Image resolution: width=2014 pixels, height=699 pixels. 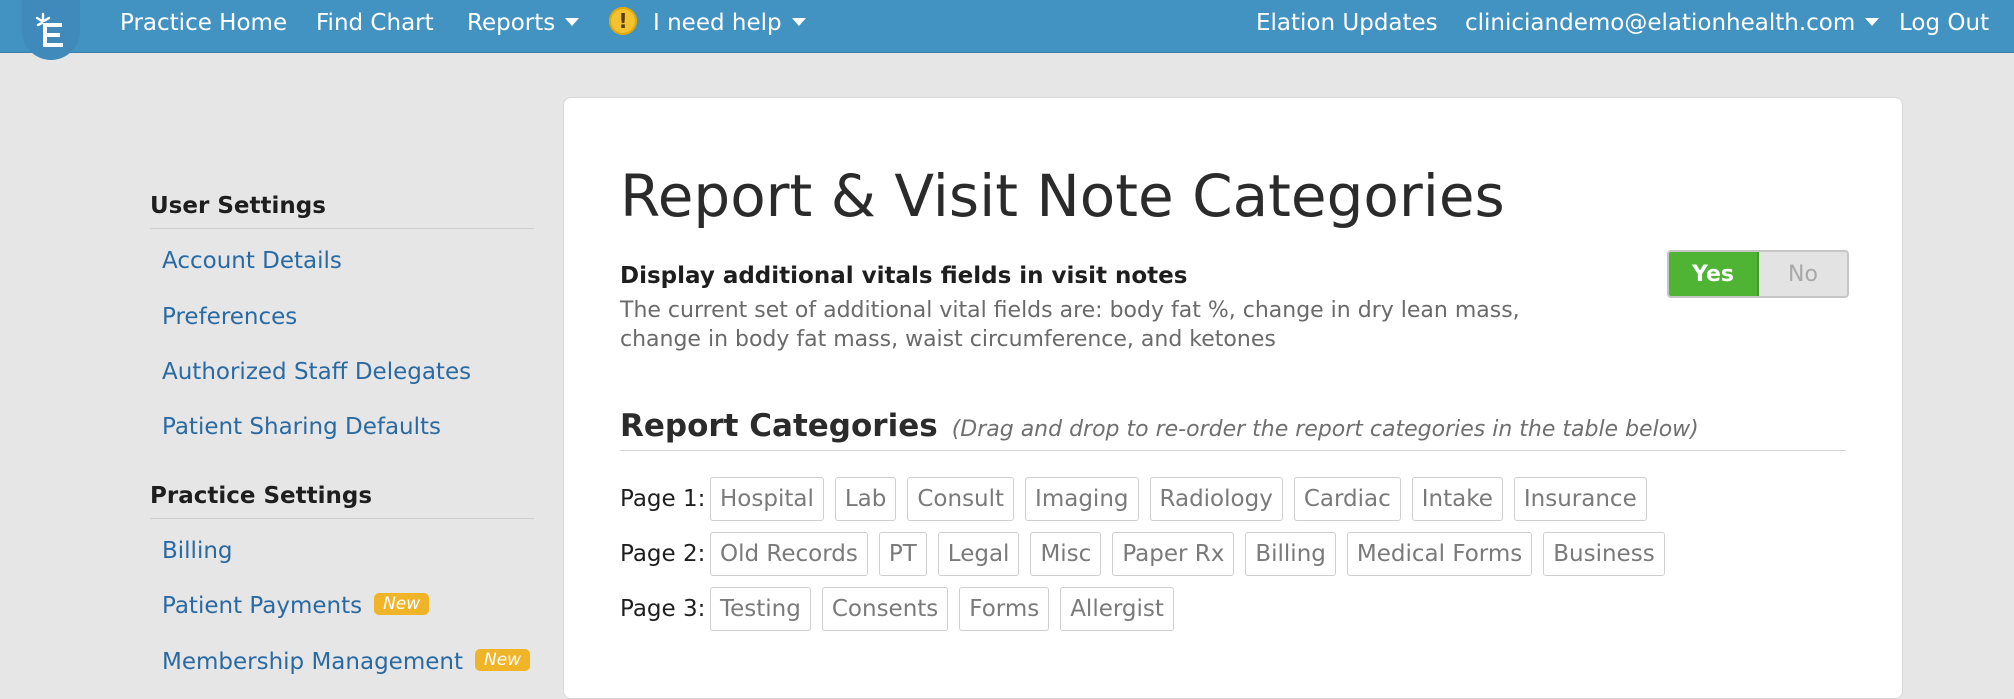 I want to click on practice-settings-heading: Practice Settings, so click(x=342, y=501).